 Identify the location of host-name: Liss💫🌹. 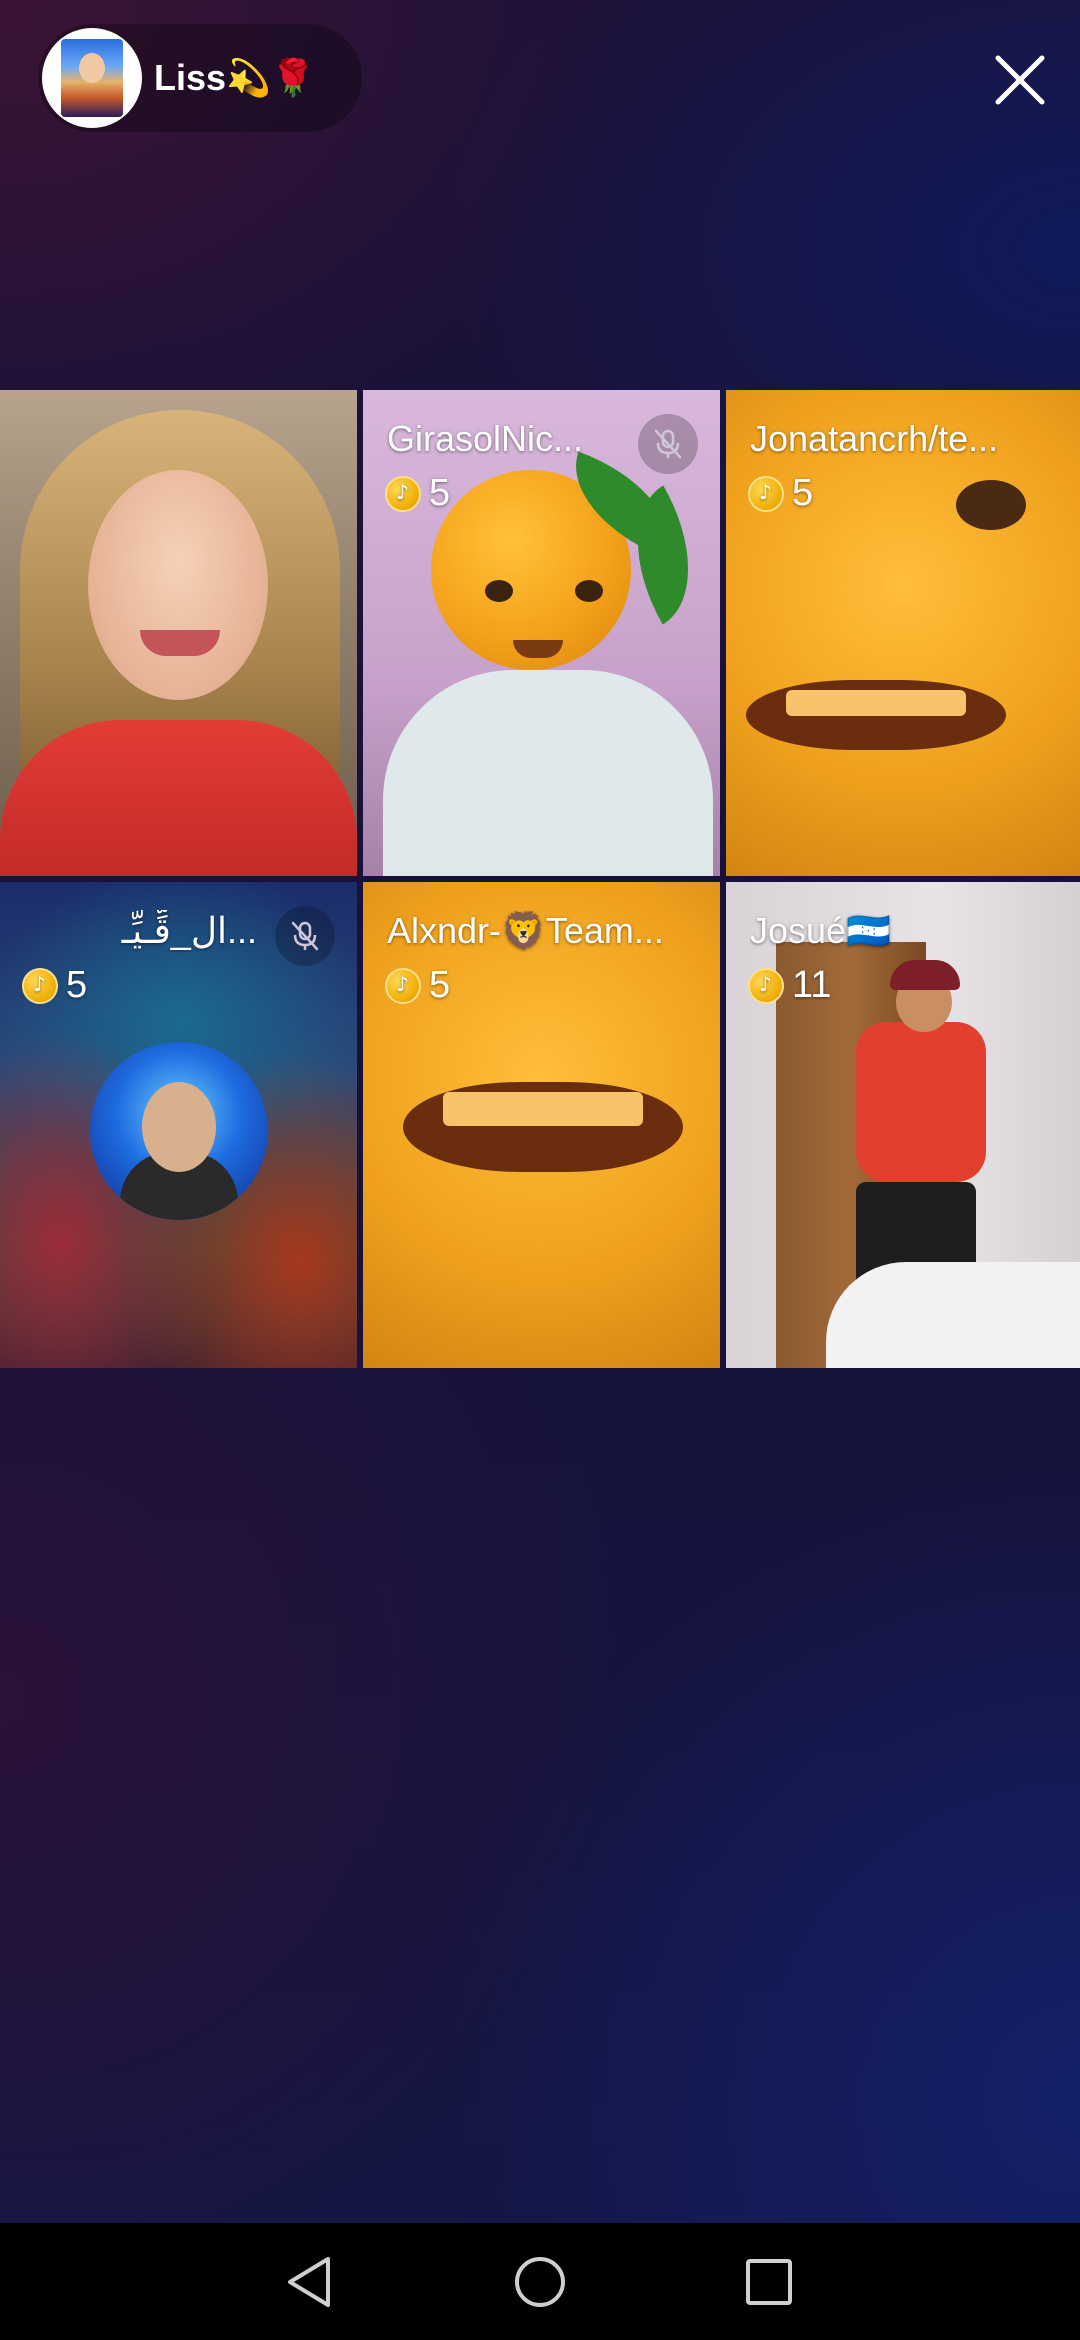
(235, 77).